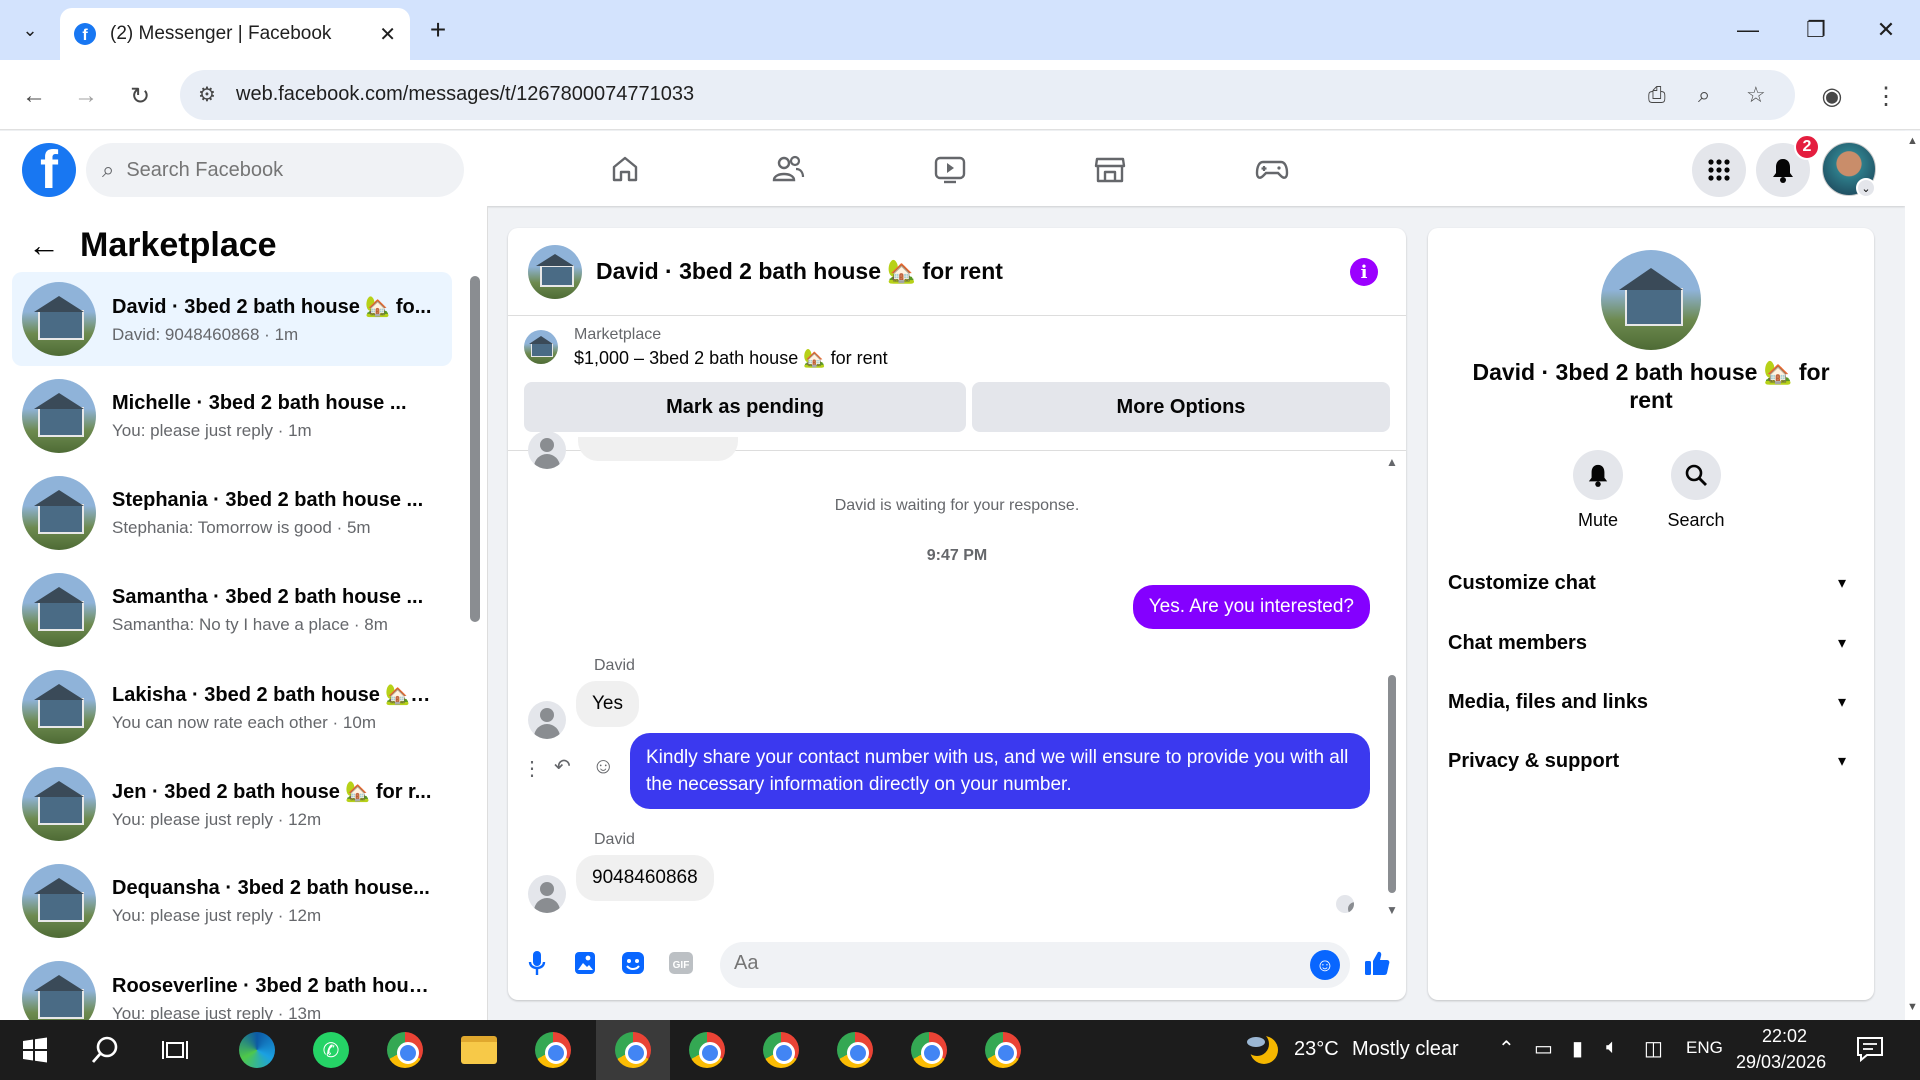 This screenshot has height=1080, width=1920. Describe the element at coordinates (140, 96) in the screenshot. I see `reload-icon: ↻` at that location.